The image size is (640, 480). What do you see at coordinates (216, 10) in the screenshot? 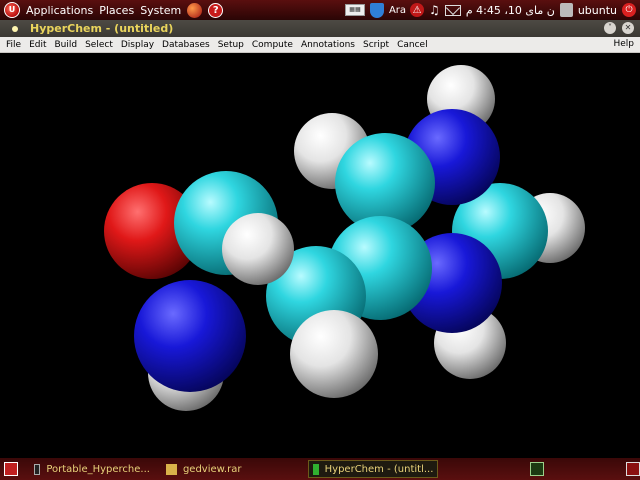
I see `help-icon: ?` at bounding box center [216, 10].